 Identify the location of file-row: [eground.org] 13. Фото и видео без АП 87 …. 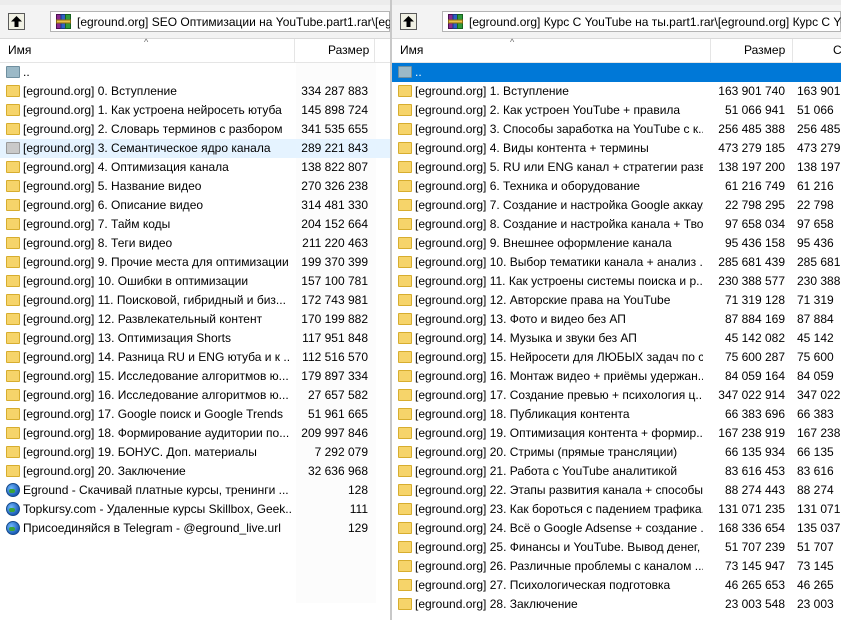
(616, 319).